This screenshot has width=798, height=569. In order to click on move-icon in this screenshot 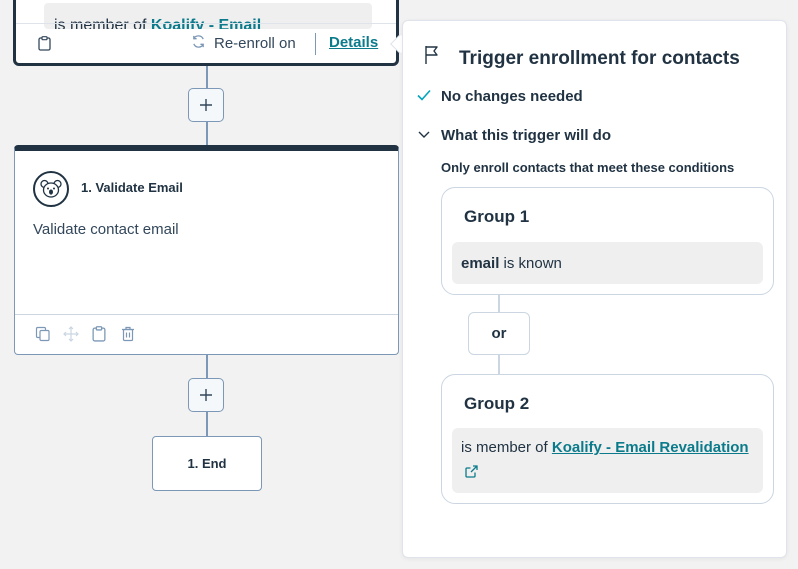, I will do `click(71, 336)`.